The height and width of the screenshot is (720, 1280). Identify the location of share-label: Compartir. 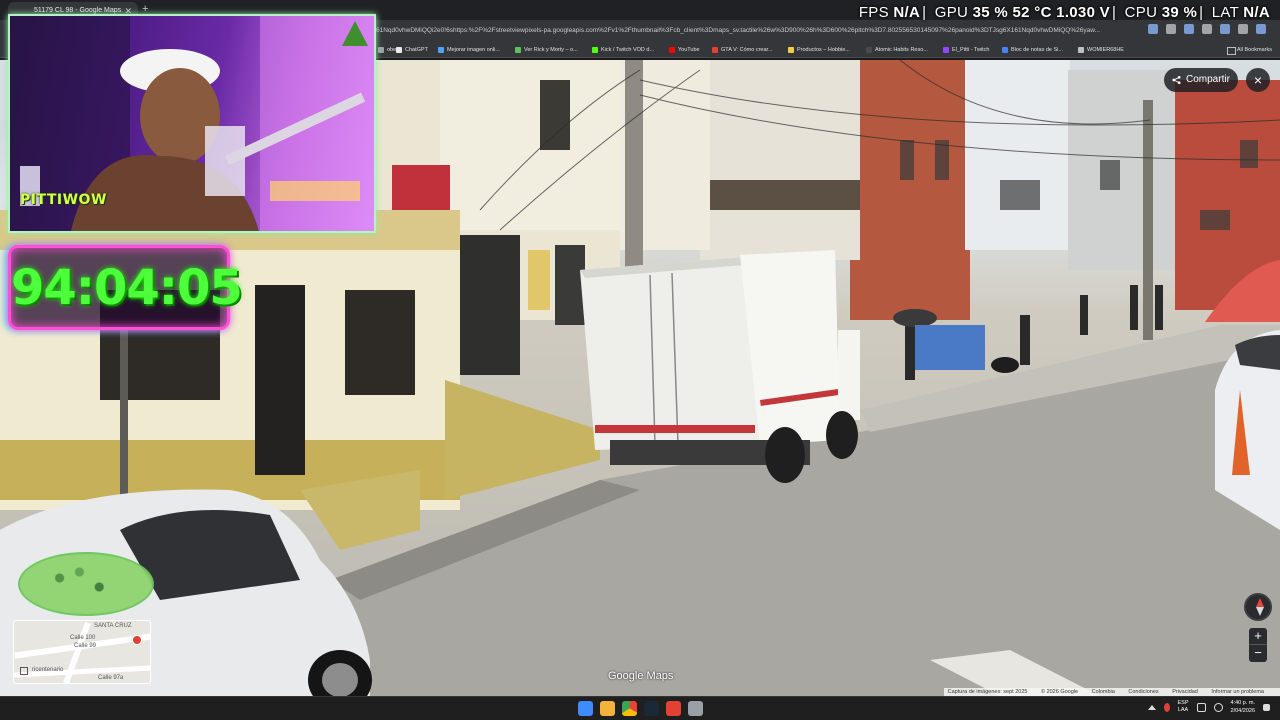
(1208, 79).